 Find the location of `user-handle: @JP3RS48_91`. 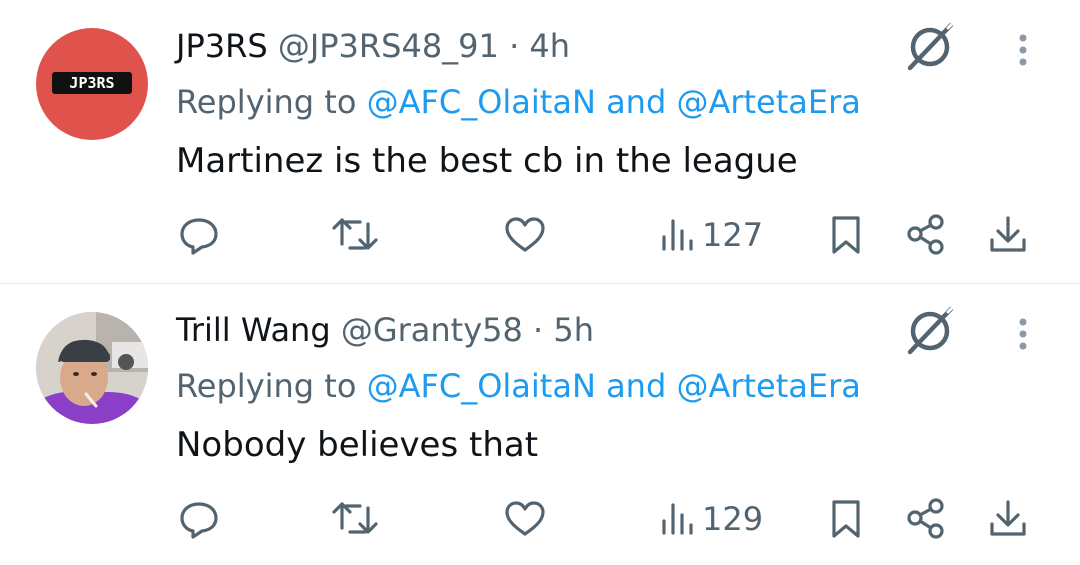

user-handle: @JP3RS48_91 is located at coordinates (388, 46).